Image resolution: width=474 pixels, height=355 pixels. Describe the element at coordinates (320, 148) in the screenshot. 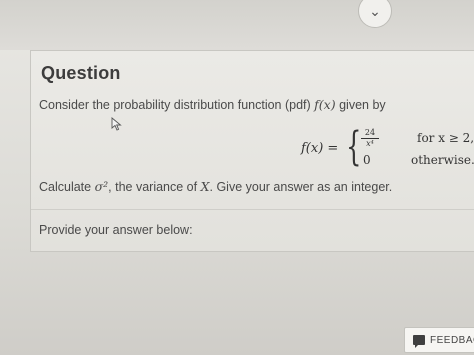

I see `equation-lhs: f(x) =` at that location.